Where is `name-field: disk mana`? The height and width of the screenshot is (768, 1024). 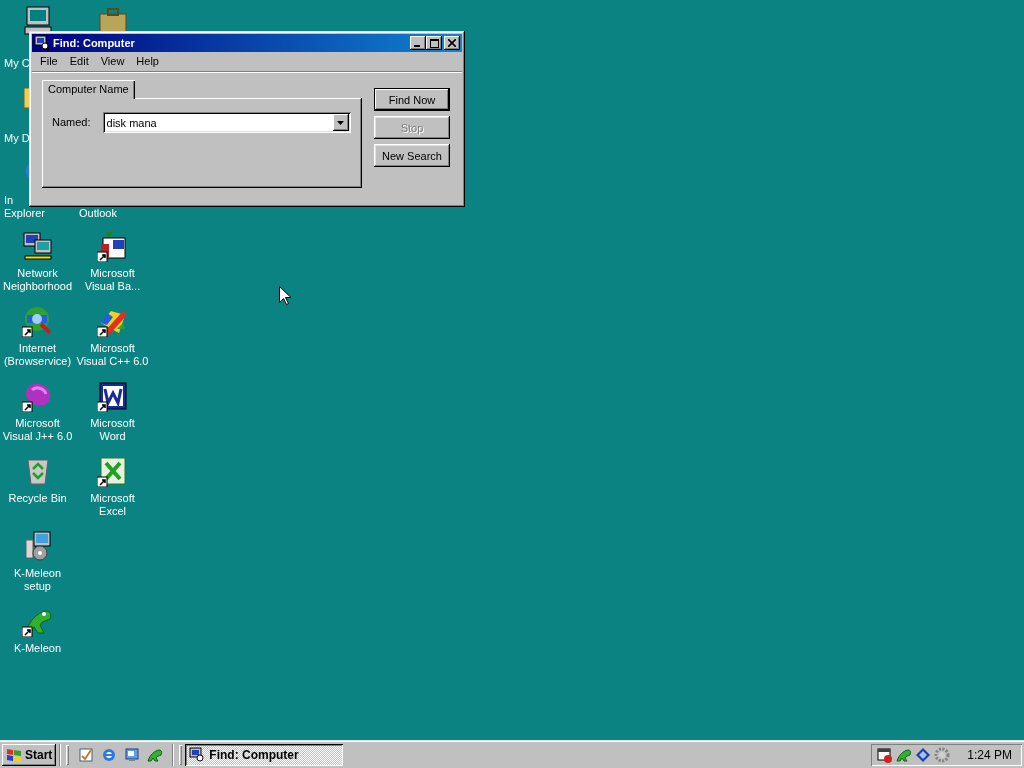 name-field: disk mana is located at coordinates (226, 122).